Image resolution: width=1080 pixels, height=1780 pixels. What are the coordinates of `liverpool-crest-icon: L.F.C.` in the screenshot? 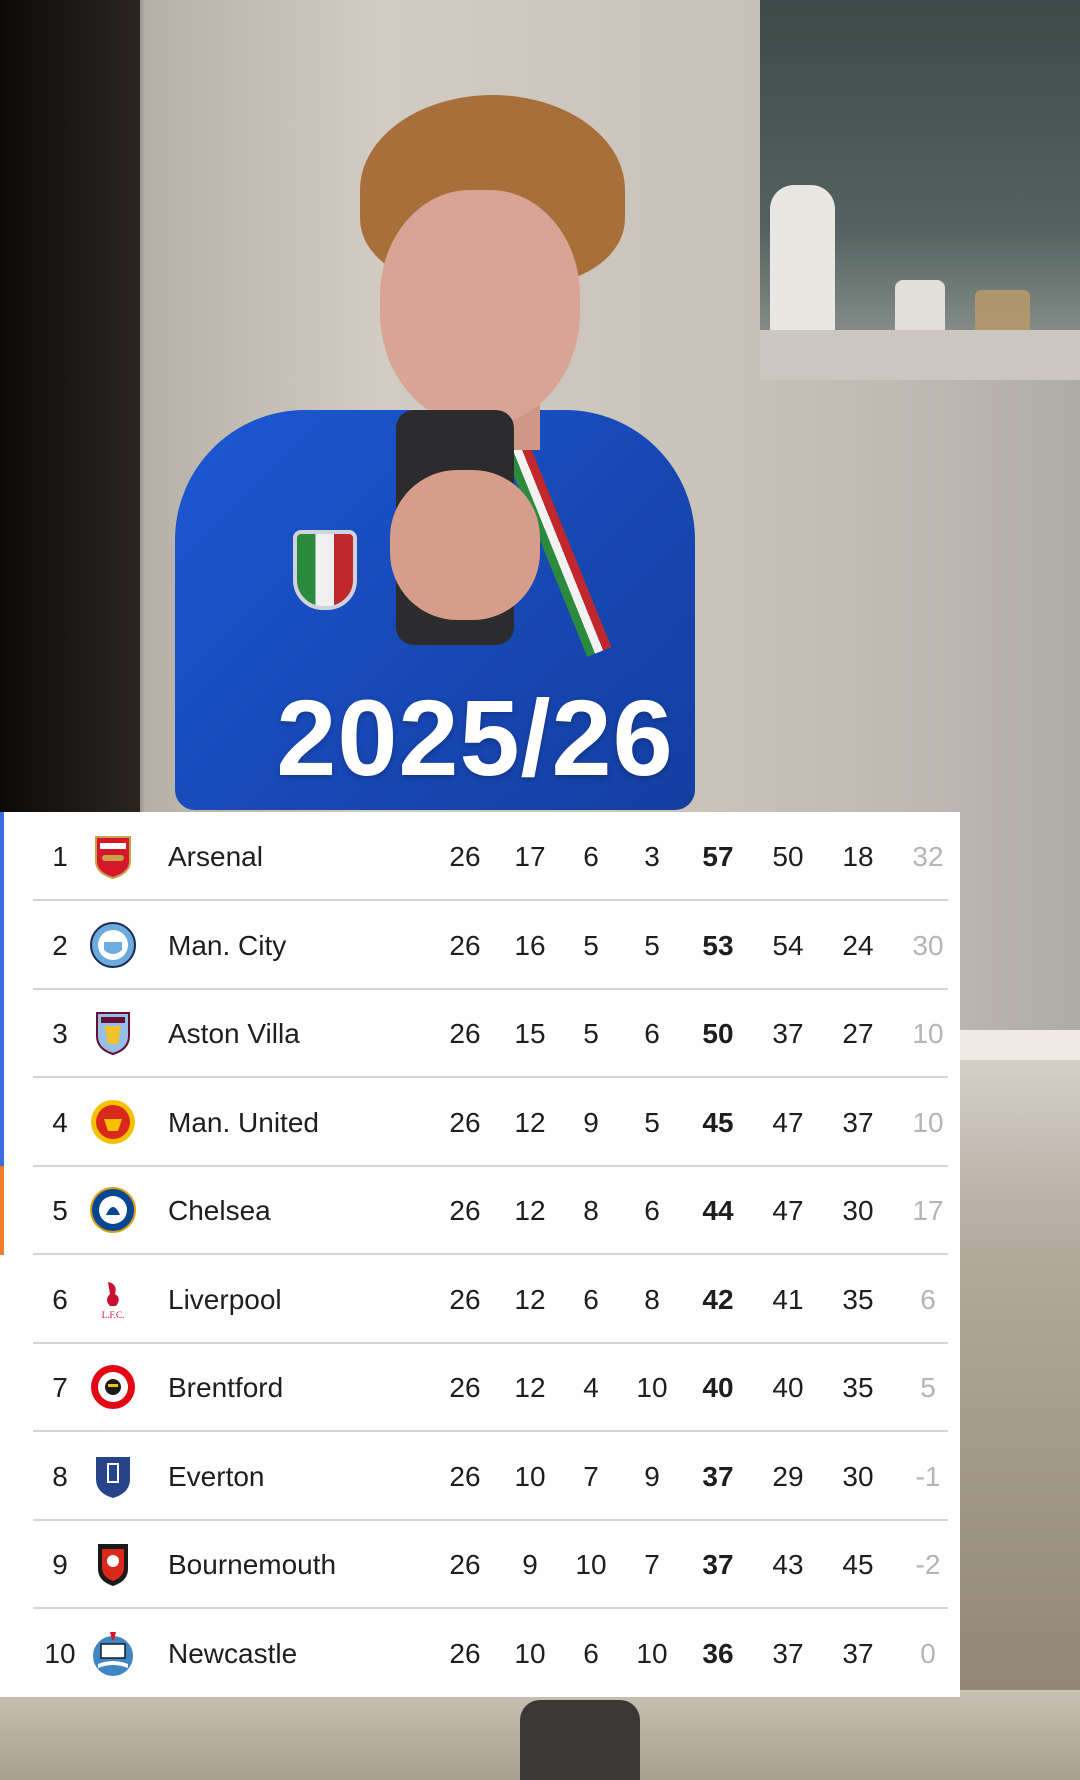 It's located at (113, 1299).